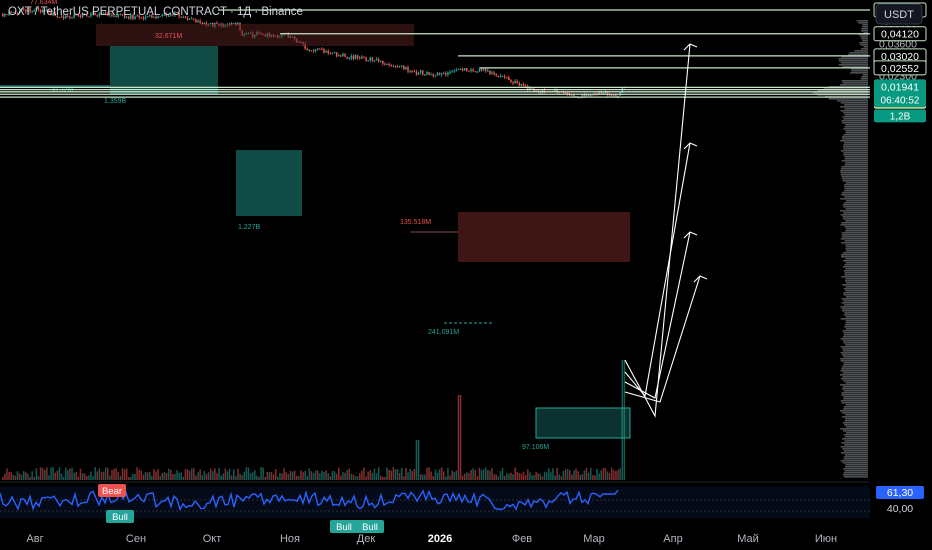 The height and width of the screenshot is (550, 932). I want to click on countdown: 06:40:52, so click(900, 100).